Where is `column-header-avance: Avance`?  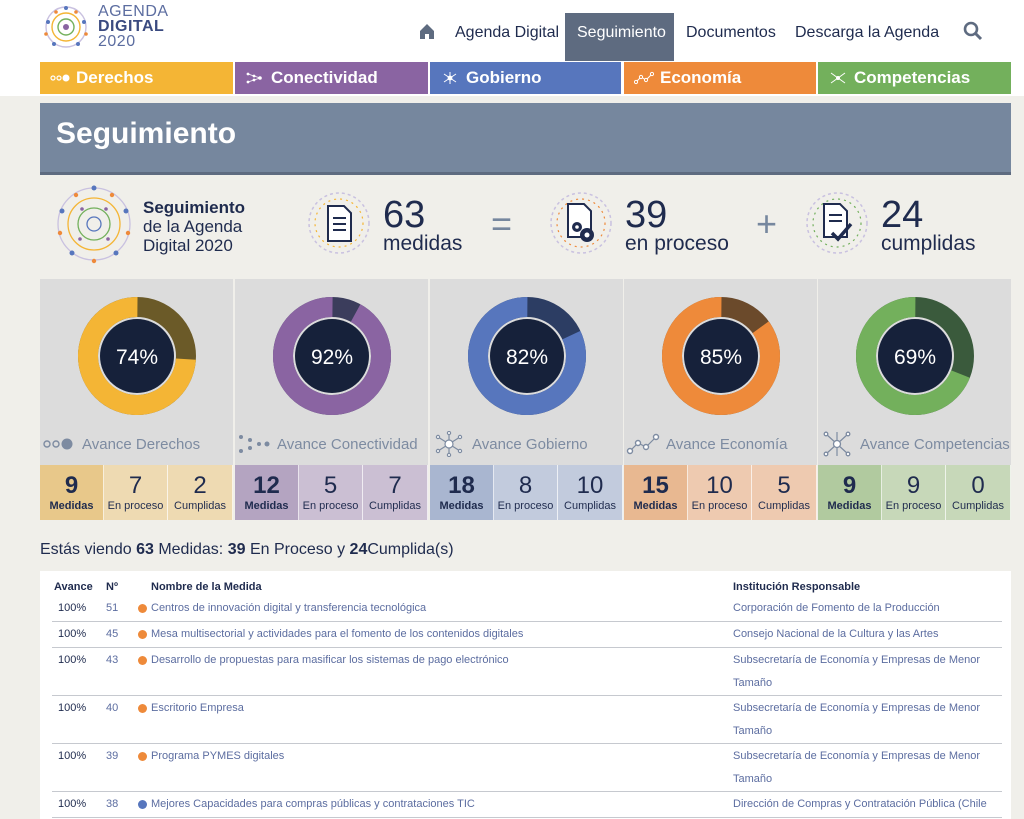
column-header-avance: Avance is located at coordinates (73, 587).